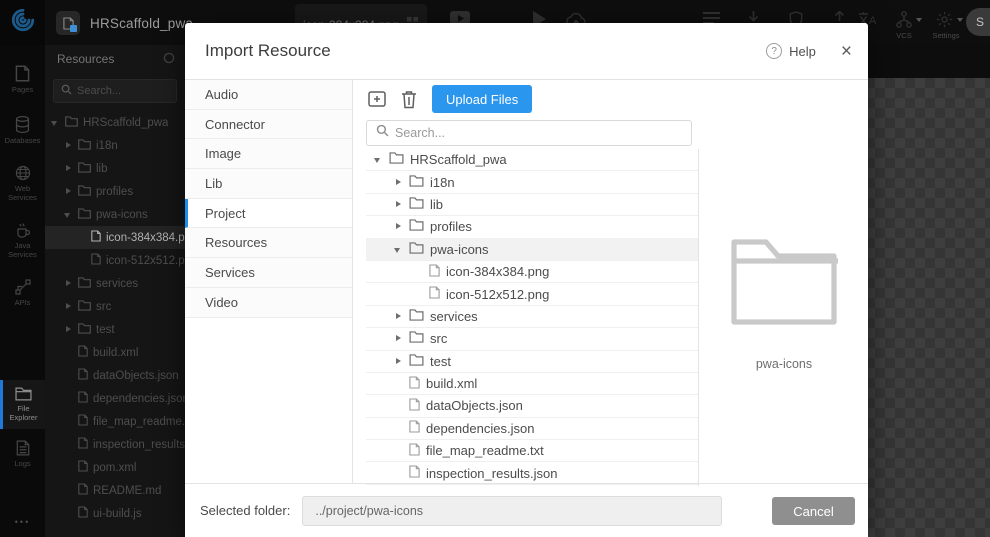  Describe the element at coordinates (532, 227) in the screenshot. I see `dialog-tree-row: profiles` at that location.